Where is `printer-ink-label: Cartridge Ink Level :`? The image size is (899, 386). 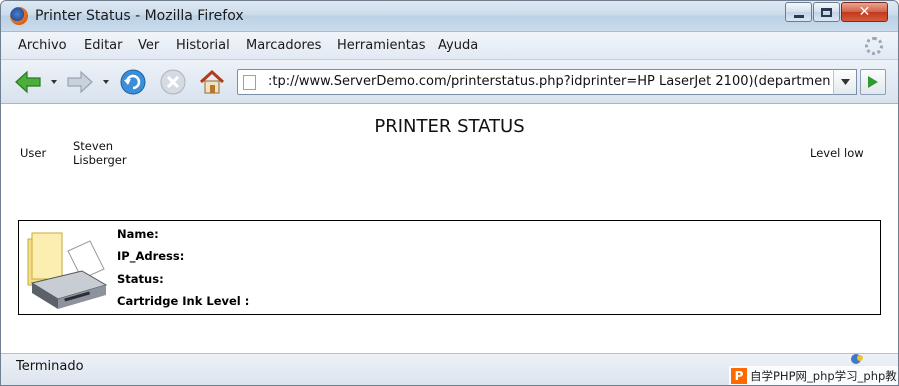 printer-ink-label: Cartridge Ink Level : is located at coordinates (183, 301).